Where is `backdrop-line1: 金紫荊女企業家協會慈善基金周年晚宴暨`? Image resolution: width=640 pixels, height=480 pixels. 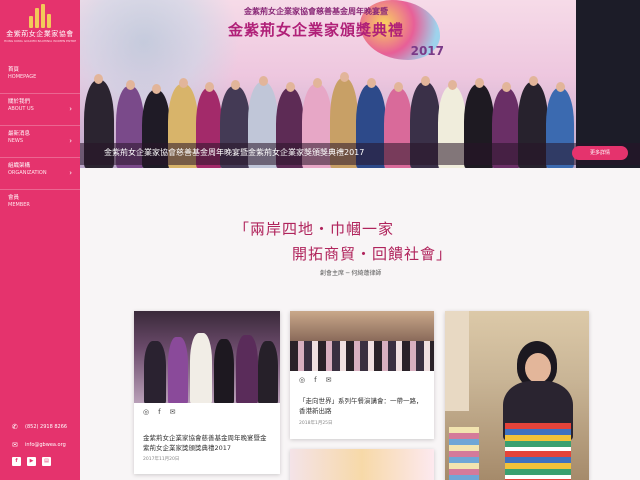
backdrop-line1: 金紫荊女企業家協會慈善基金周年晚宴暨 is located at coordinates (316, 11).